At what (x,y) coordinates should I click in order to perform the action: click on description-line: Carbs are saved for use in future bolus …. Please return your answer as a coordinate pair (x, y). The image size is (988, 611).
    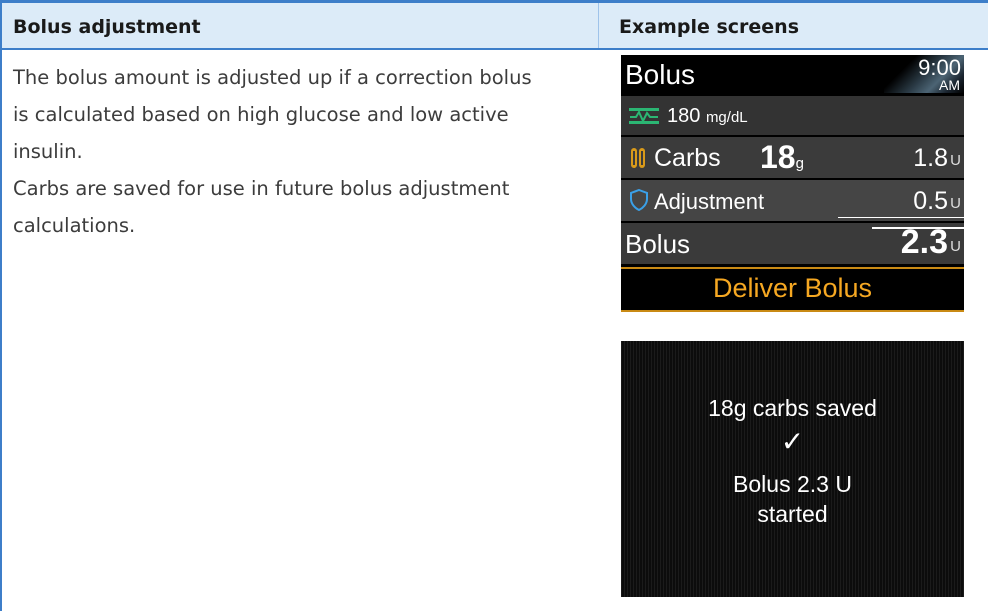
    Looking at the image, I should click on (261, 188).